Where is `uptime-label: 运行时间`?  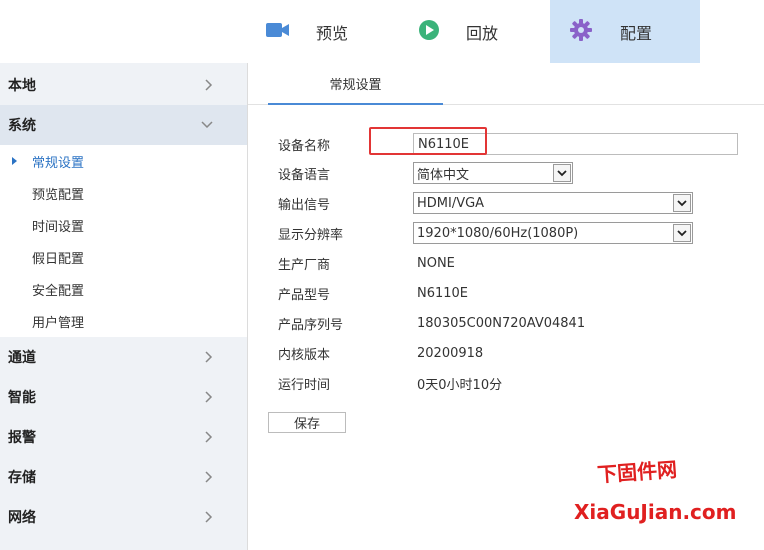 uptime-label: 运行时间 is located at coordinates (304, 385).